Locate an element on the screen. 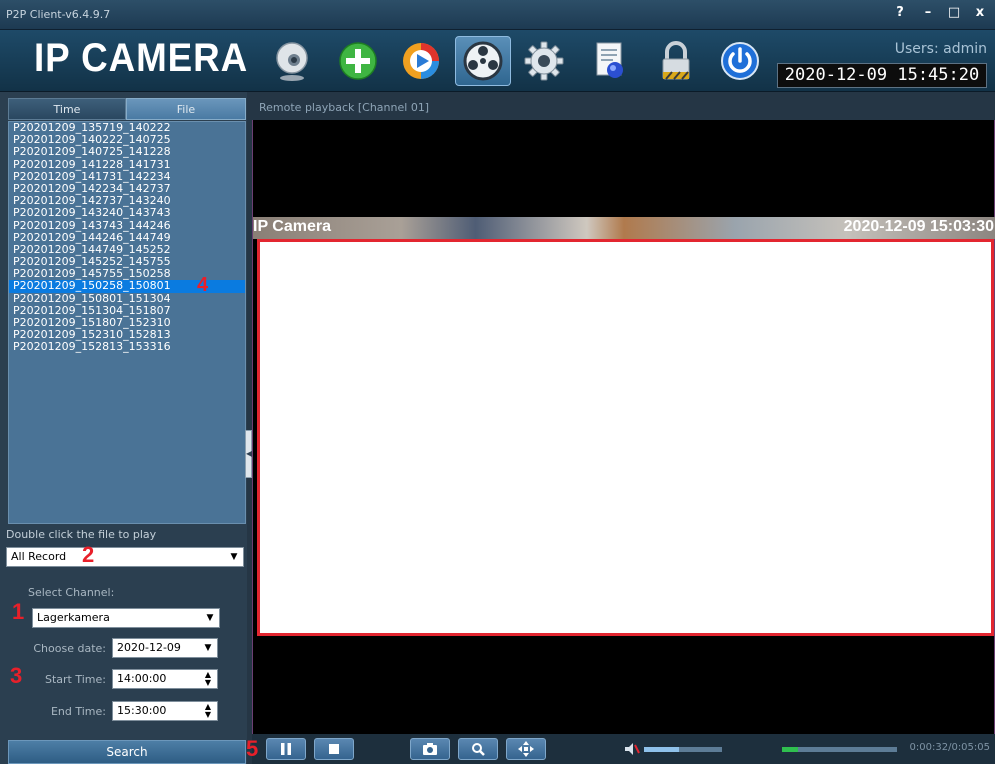  marker-1: 1 is located at coordinates (18, 611).